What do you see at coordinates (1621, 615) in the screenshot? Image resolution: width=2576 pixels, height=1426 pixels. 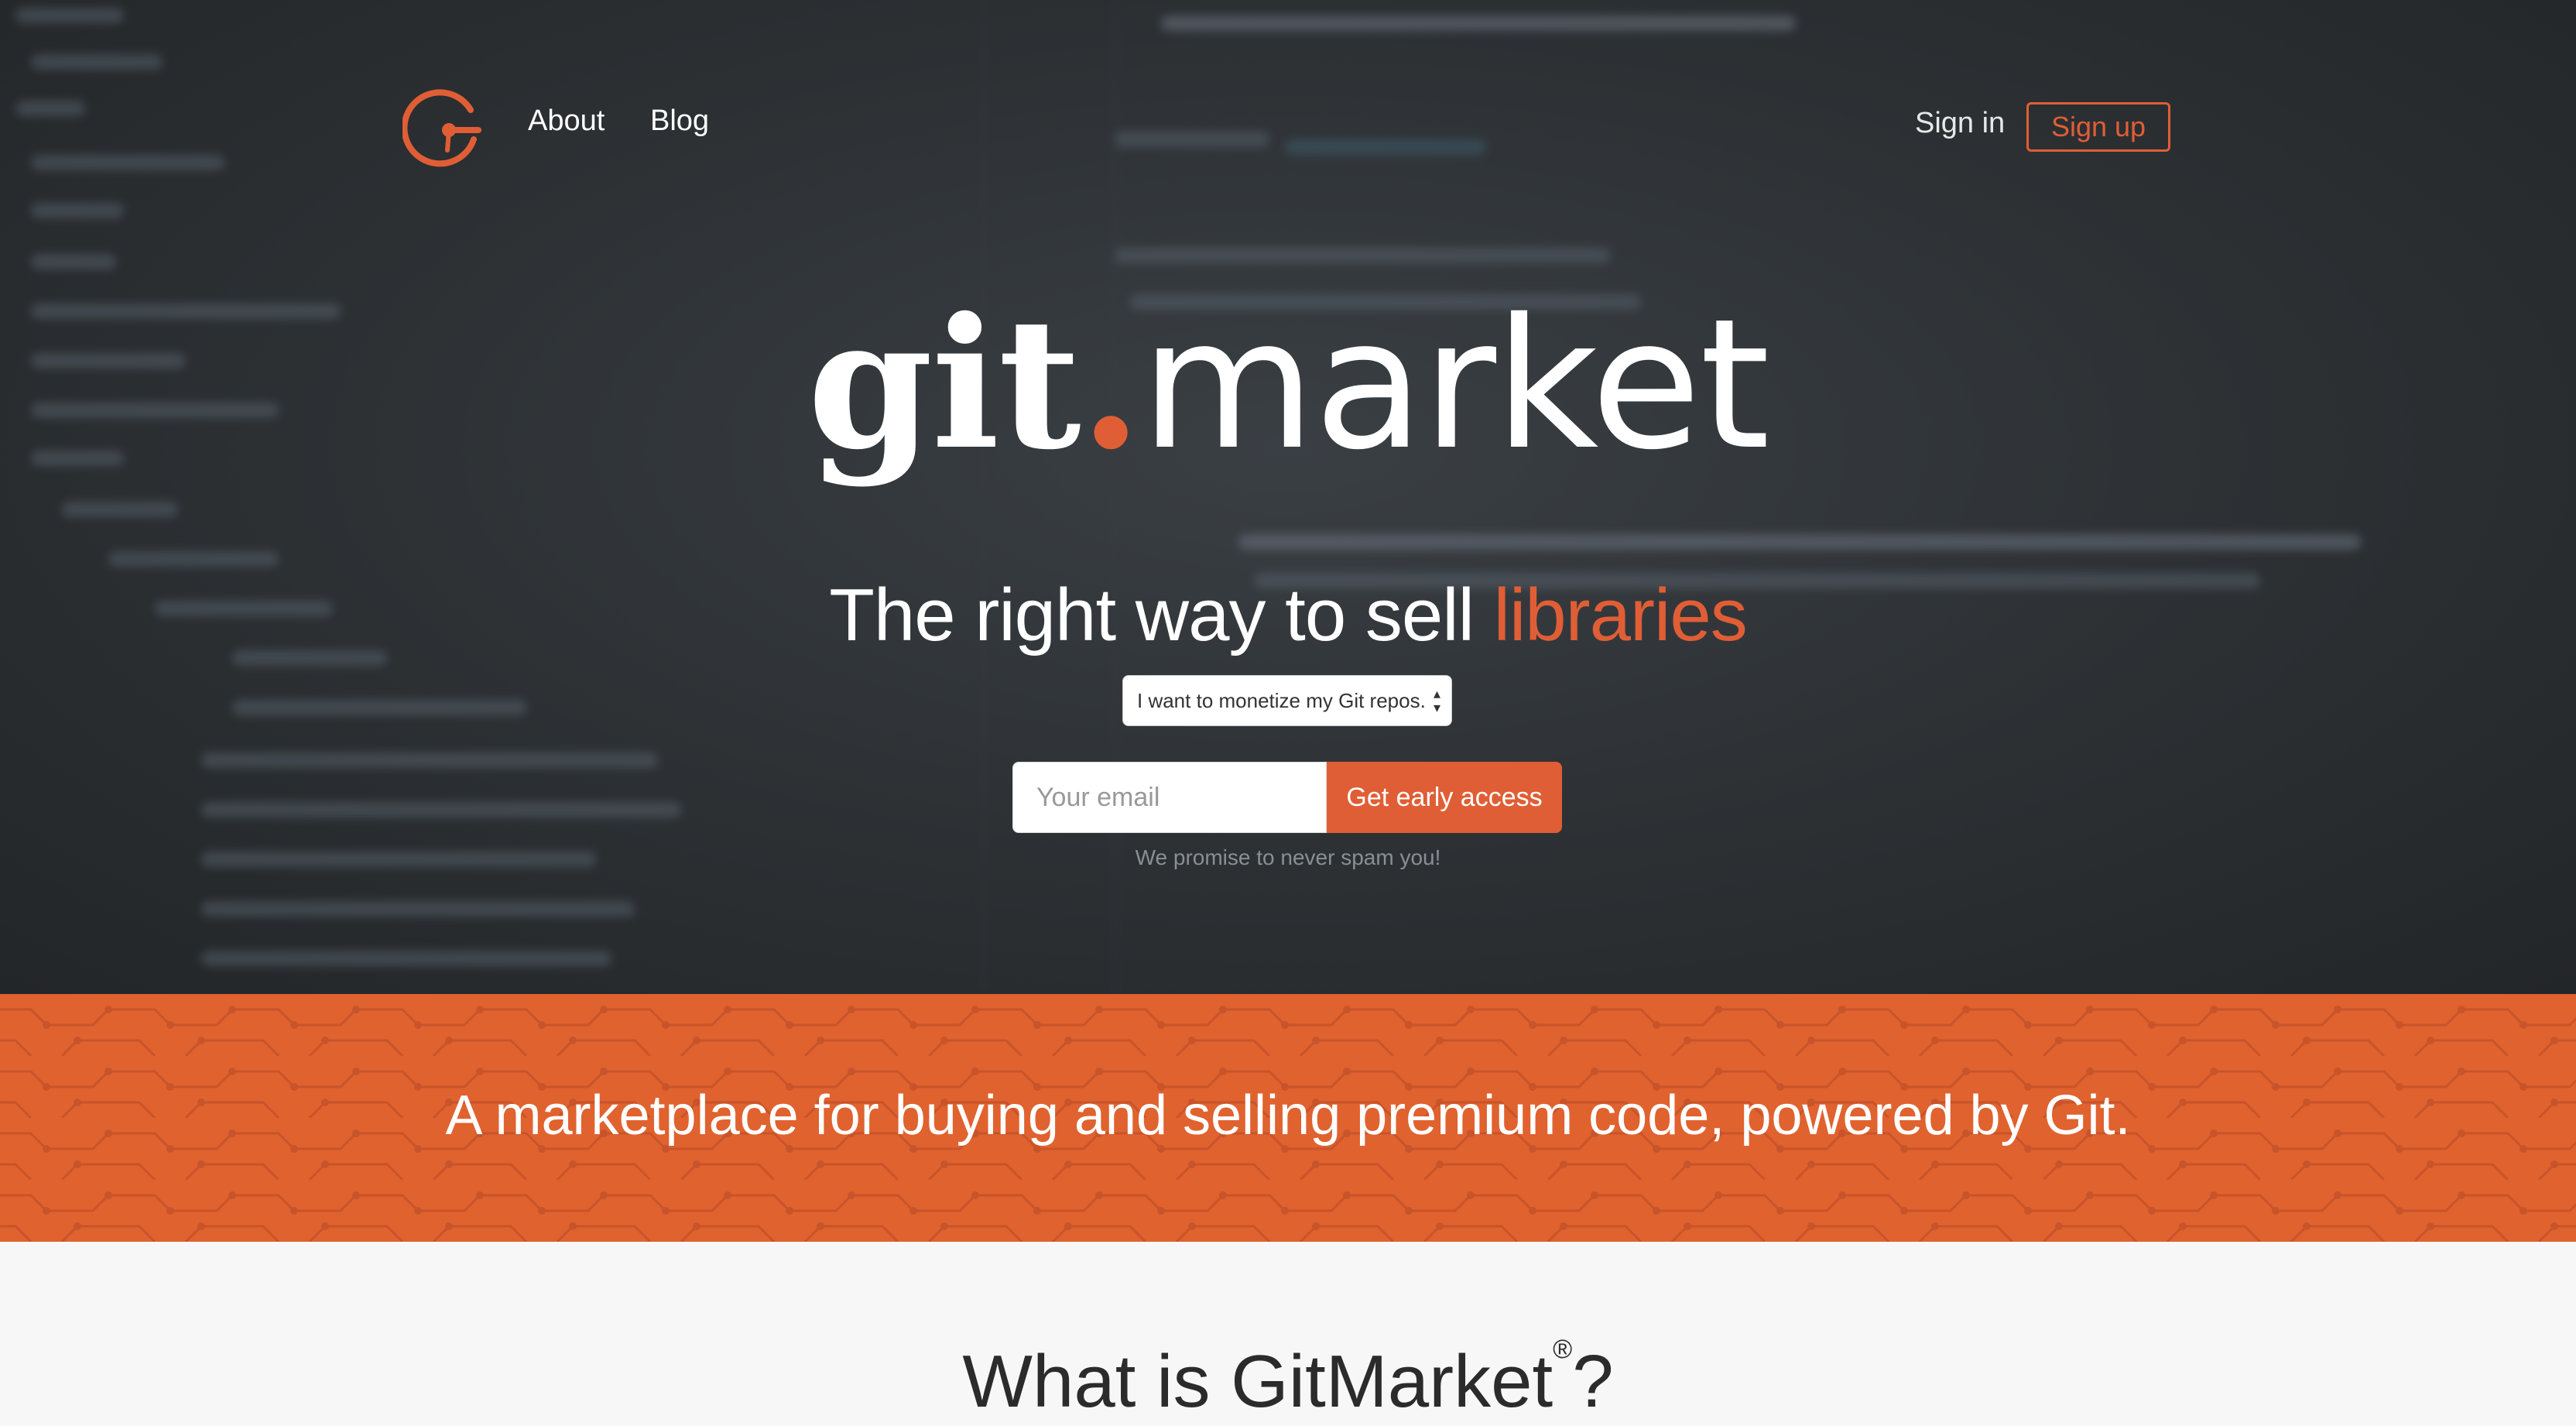 I see `subtitle-accent: libraries` at bounding box center [1621, 615].